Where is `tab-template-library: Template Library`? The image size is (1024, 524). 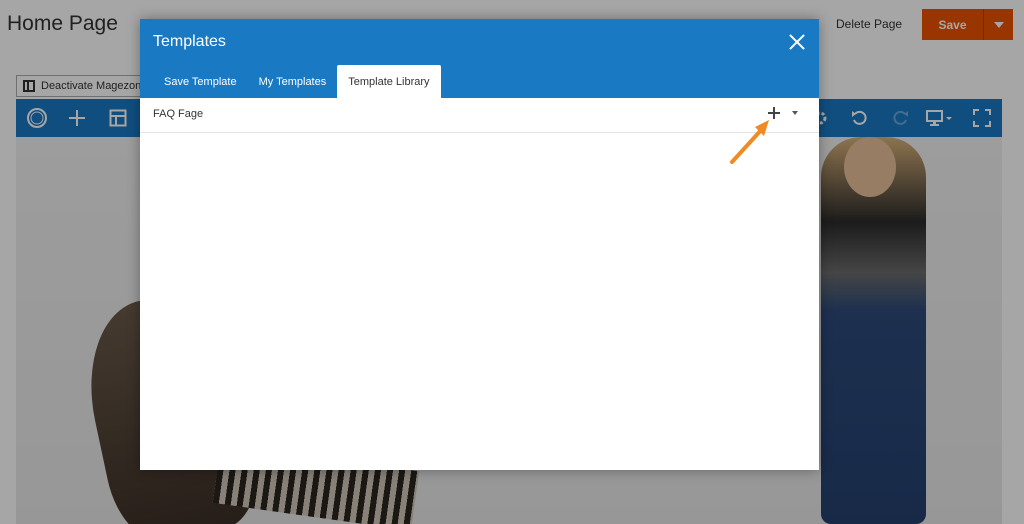 tab-template-library: Template Library is located at coordinates (389, 81).